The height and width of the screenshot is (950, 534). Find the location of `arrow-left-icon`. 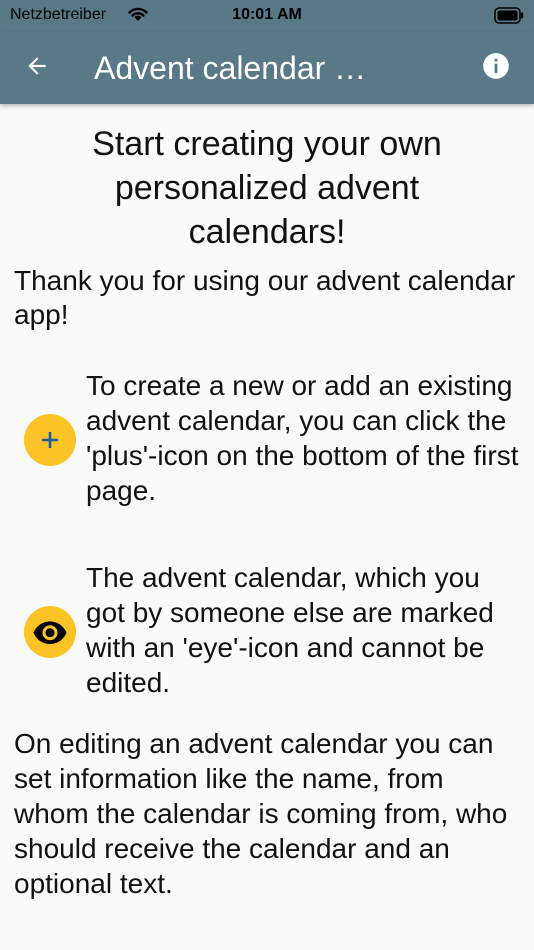

arrow-left-icon is located at coordinates (37, 68).